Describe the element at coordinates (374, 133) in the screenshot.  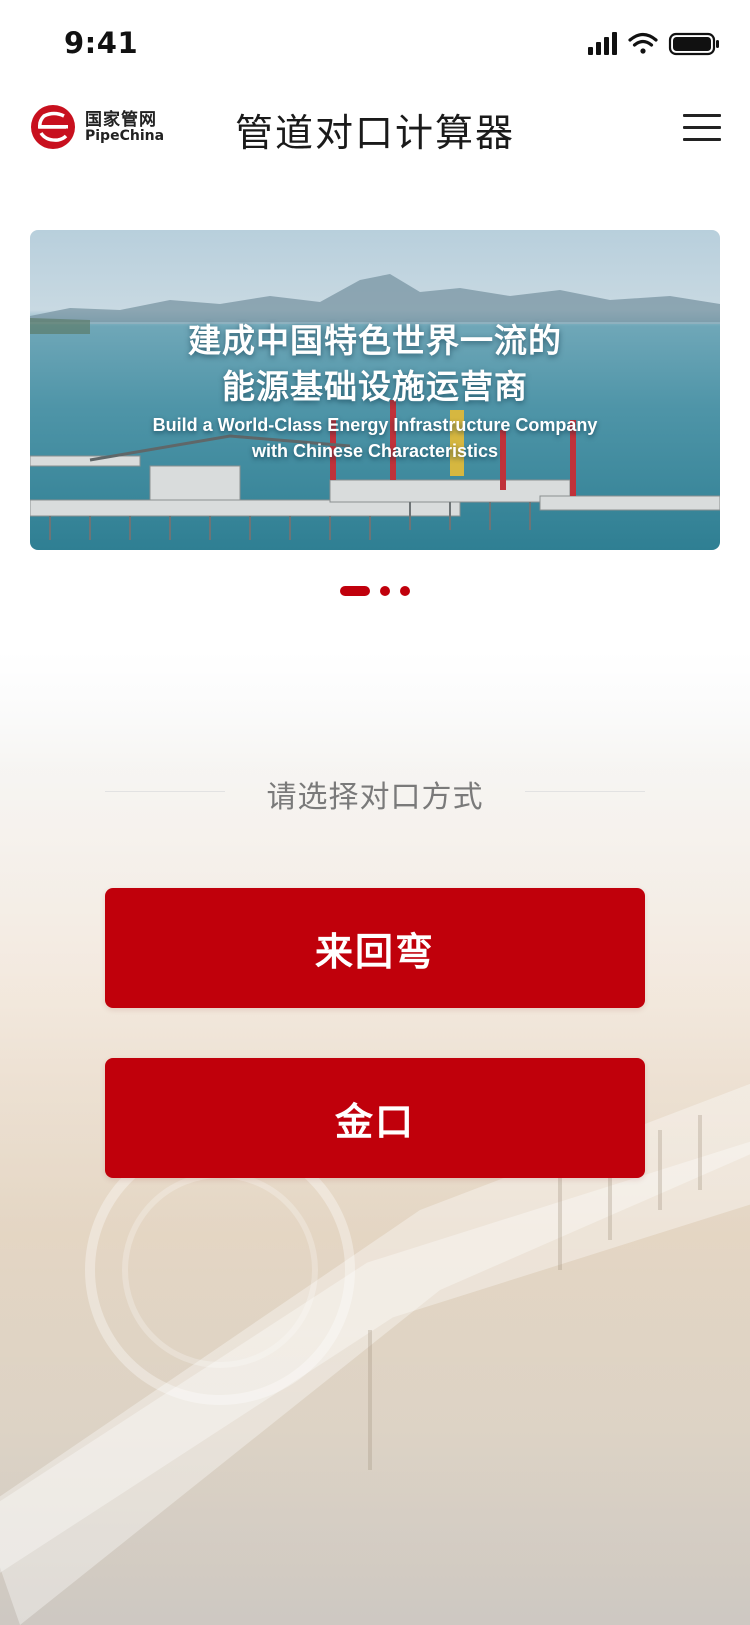
I see `page-title: 管道对口计算器` at that location.